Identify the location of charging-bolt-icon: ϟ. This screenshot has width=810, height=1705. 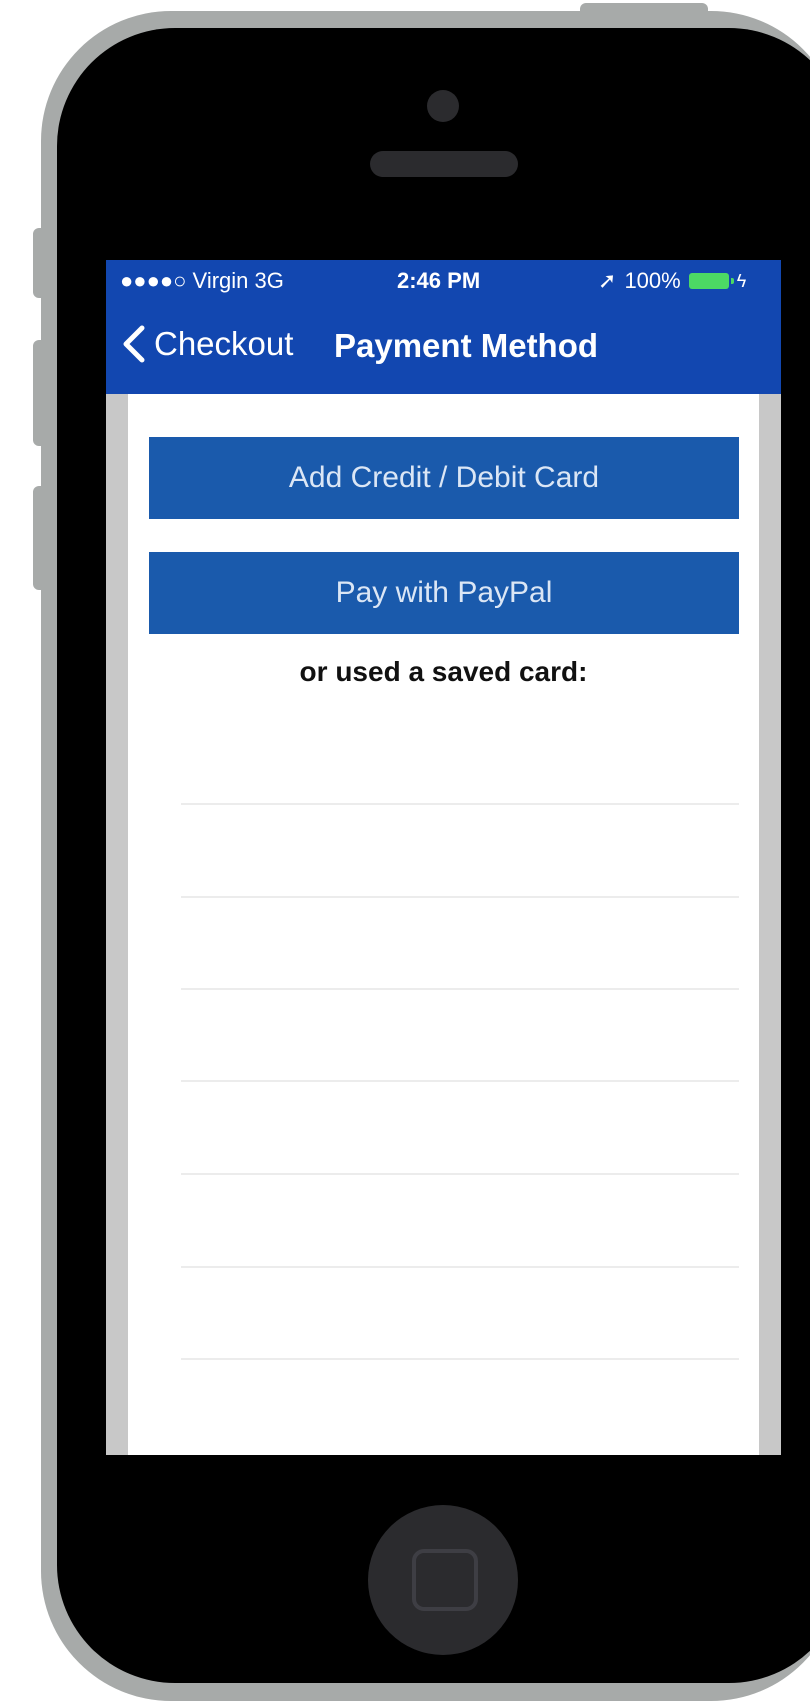
(741, 280).